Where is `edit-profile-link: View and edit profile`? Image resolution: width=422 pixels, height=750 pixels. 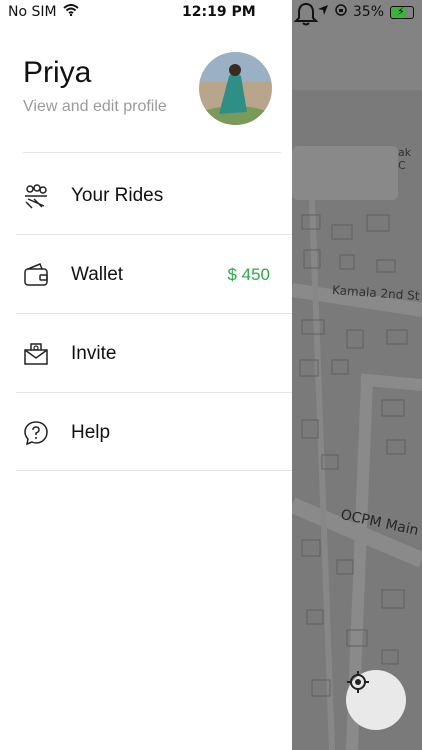
edit-profile-link: View and edit profile is located at coordinates (95, 107).